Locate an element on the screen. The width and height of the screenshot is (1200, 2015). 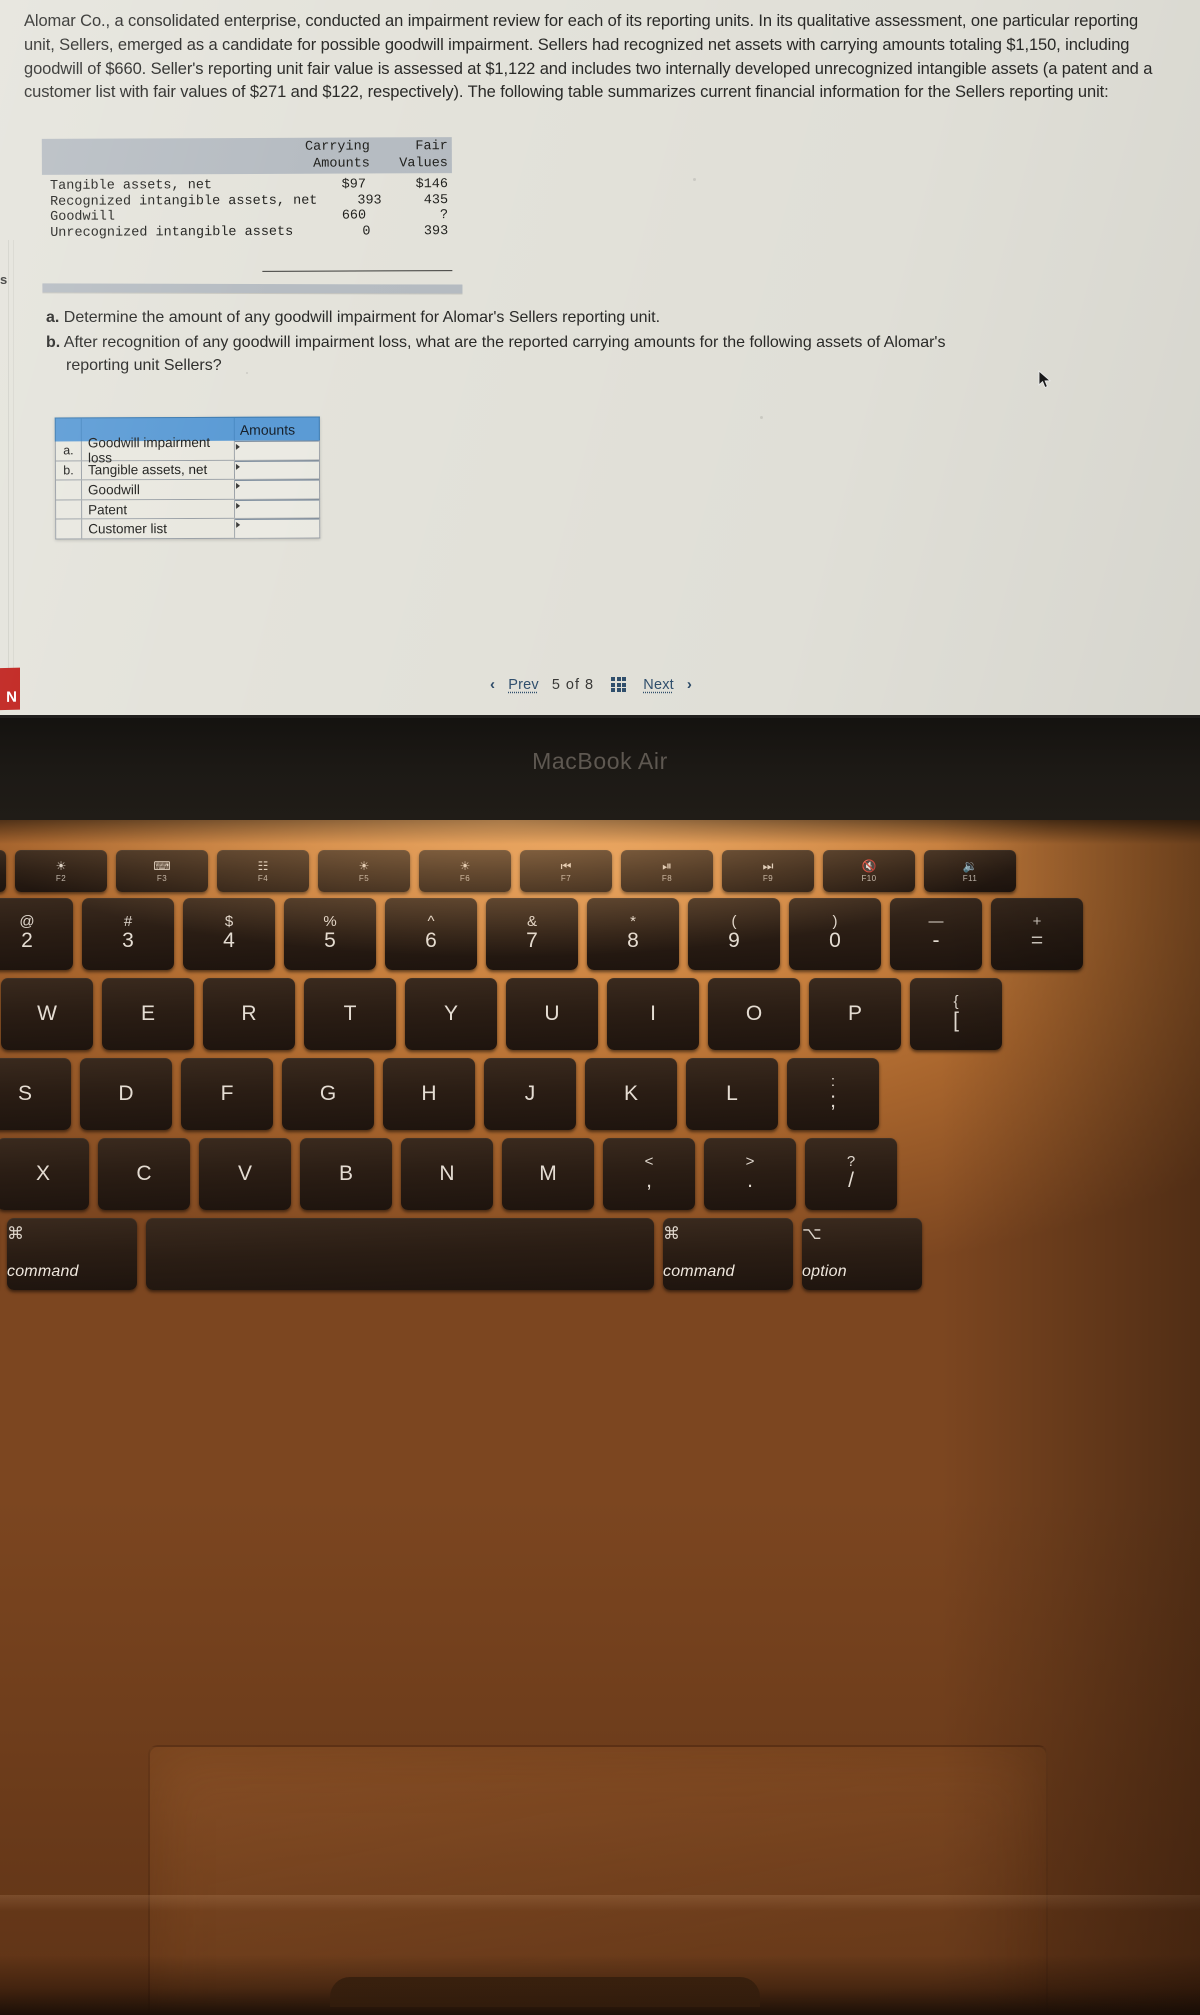
key-b: B is located at coordinates (346, 1174).